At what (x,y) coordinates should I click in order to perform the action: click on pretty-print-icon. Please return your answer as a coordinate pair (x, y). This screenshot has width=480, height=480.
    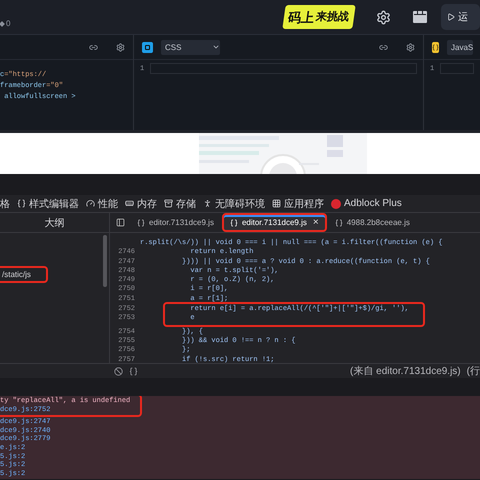
    Looking at the image, I should click on (133, 371).